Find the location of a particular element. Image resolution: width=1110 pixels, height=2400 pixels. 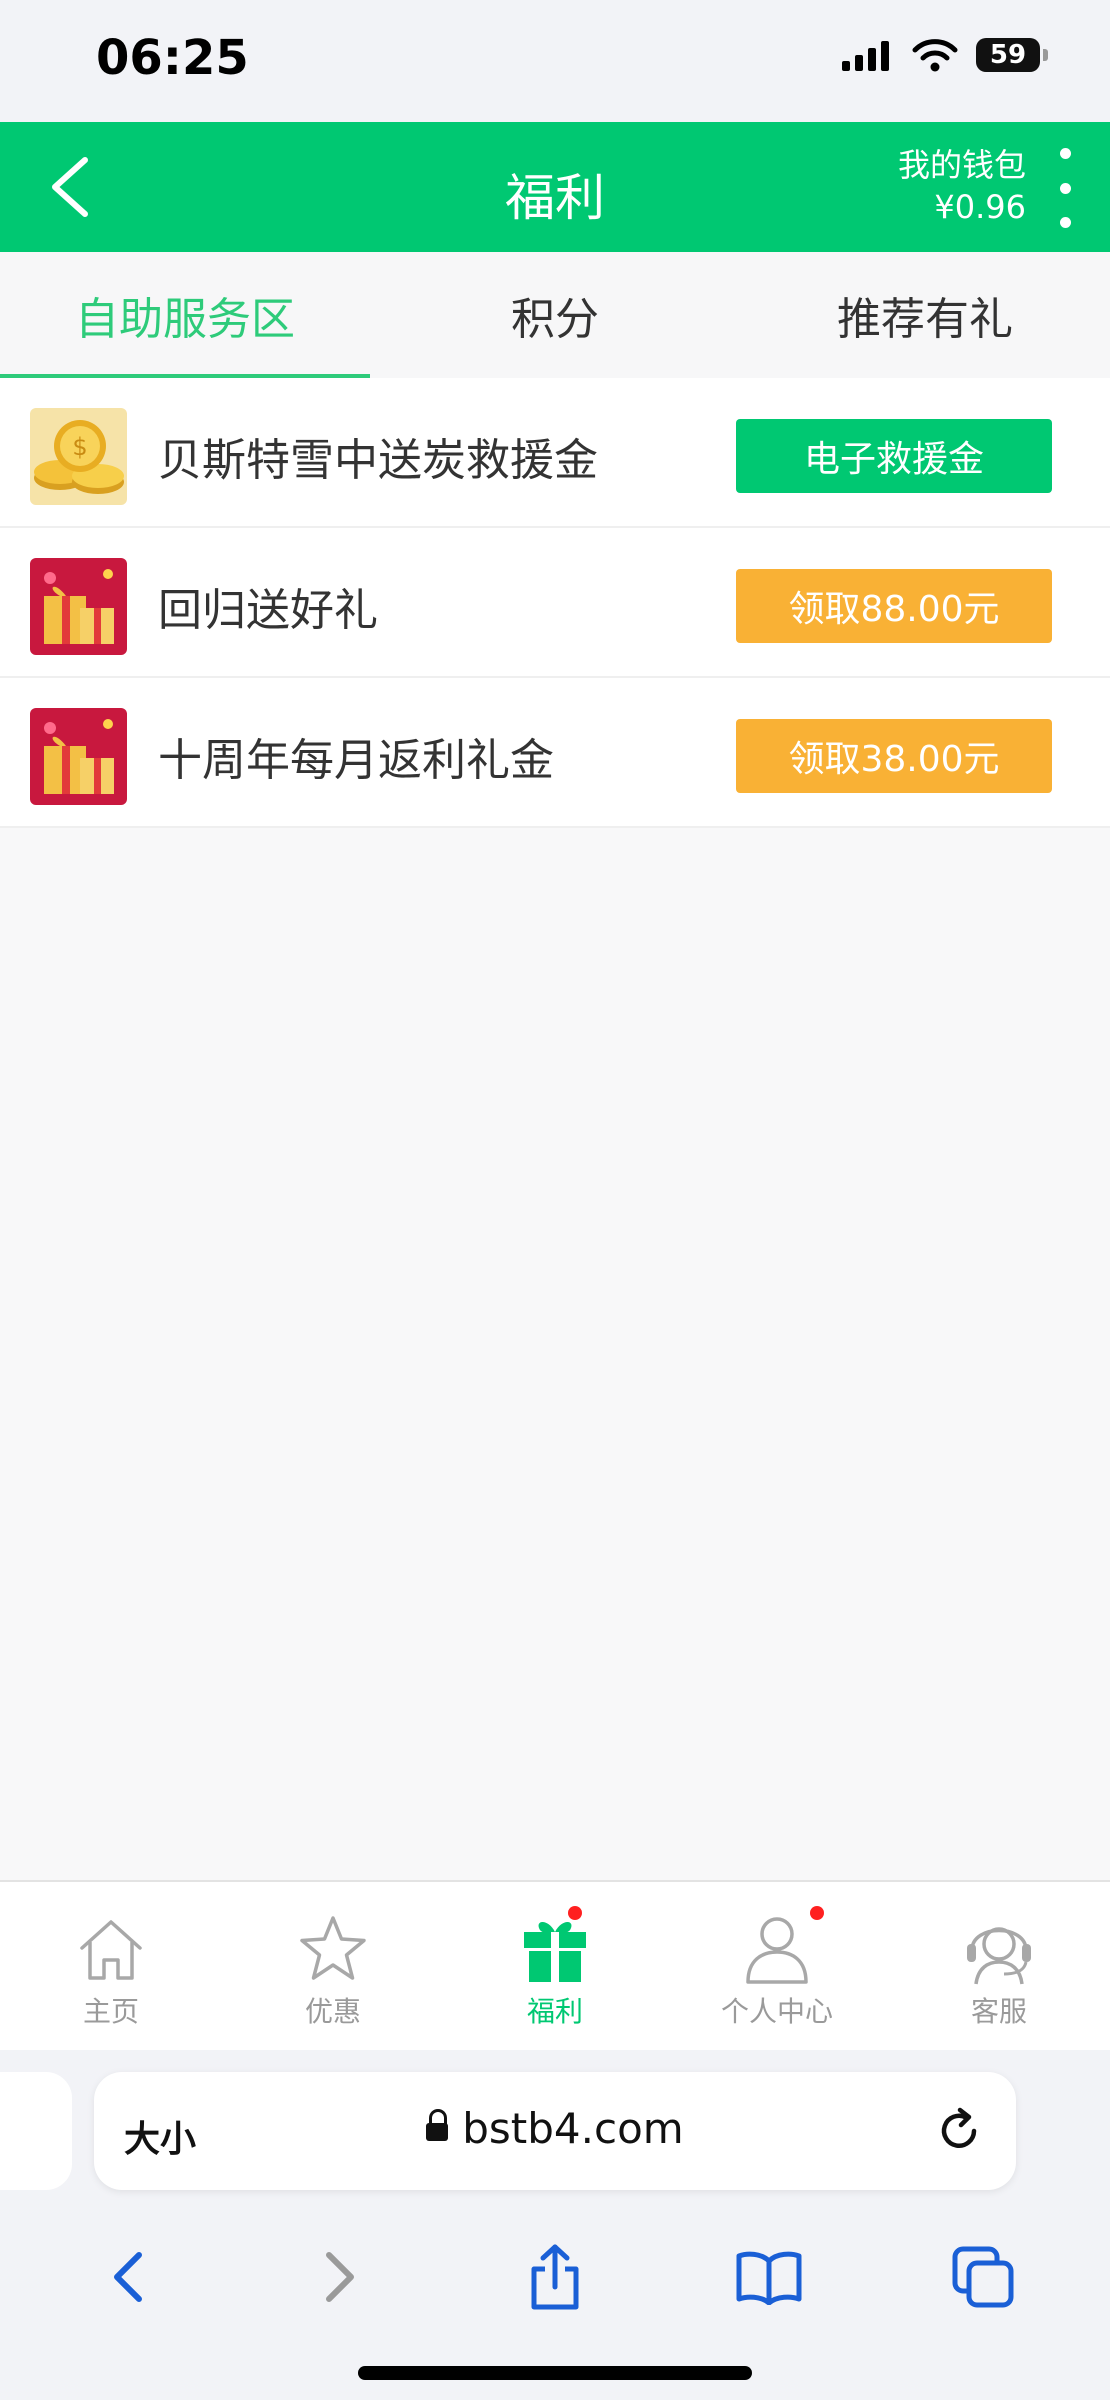

share-button is located at coordinates (555, 2277).